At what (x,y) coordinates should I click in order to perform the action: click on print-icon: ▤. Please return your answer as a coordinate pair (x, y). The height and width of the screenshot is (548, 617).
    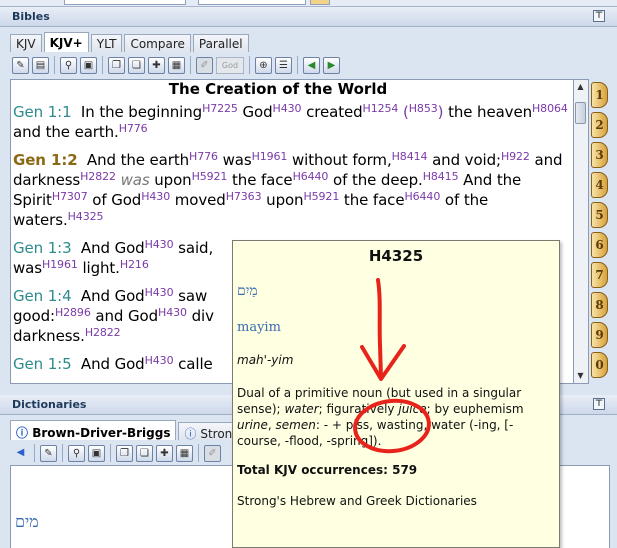
    Looking at the image, I should click on (40, 65).